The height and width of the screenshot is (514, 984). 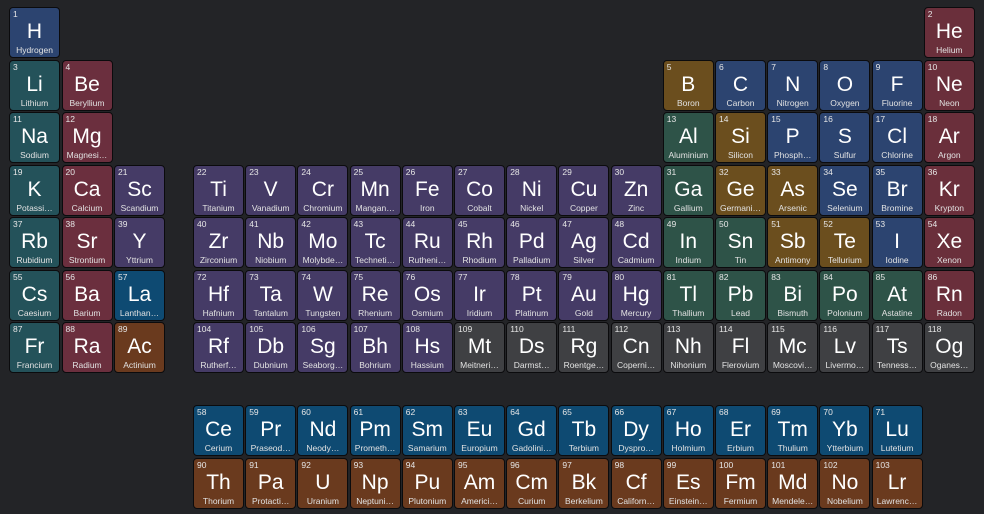 I want to click on element-bromine-tile: 35 Br Bromine, so click(x=897, y=190).